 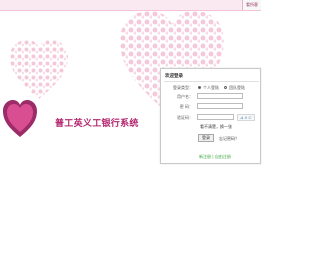 What do you see at coordinates (220, 106) in the screenshot?
I see `password-input` at bounding box center [220, 106].